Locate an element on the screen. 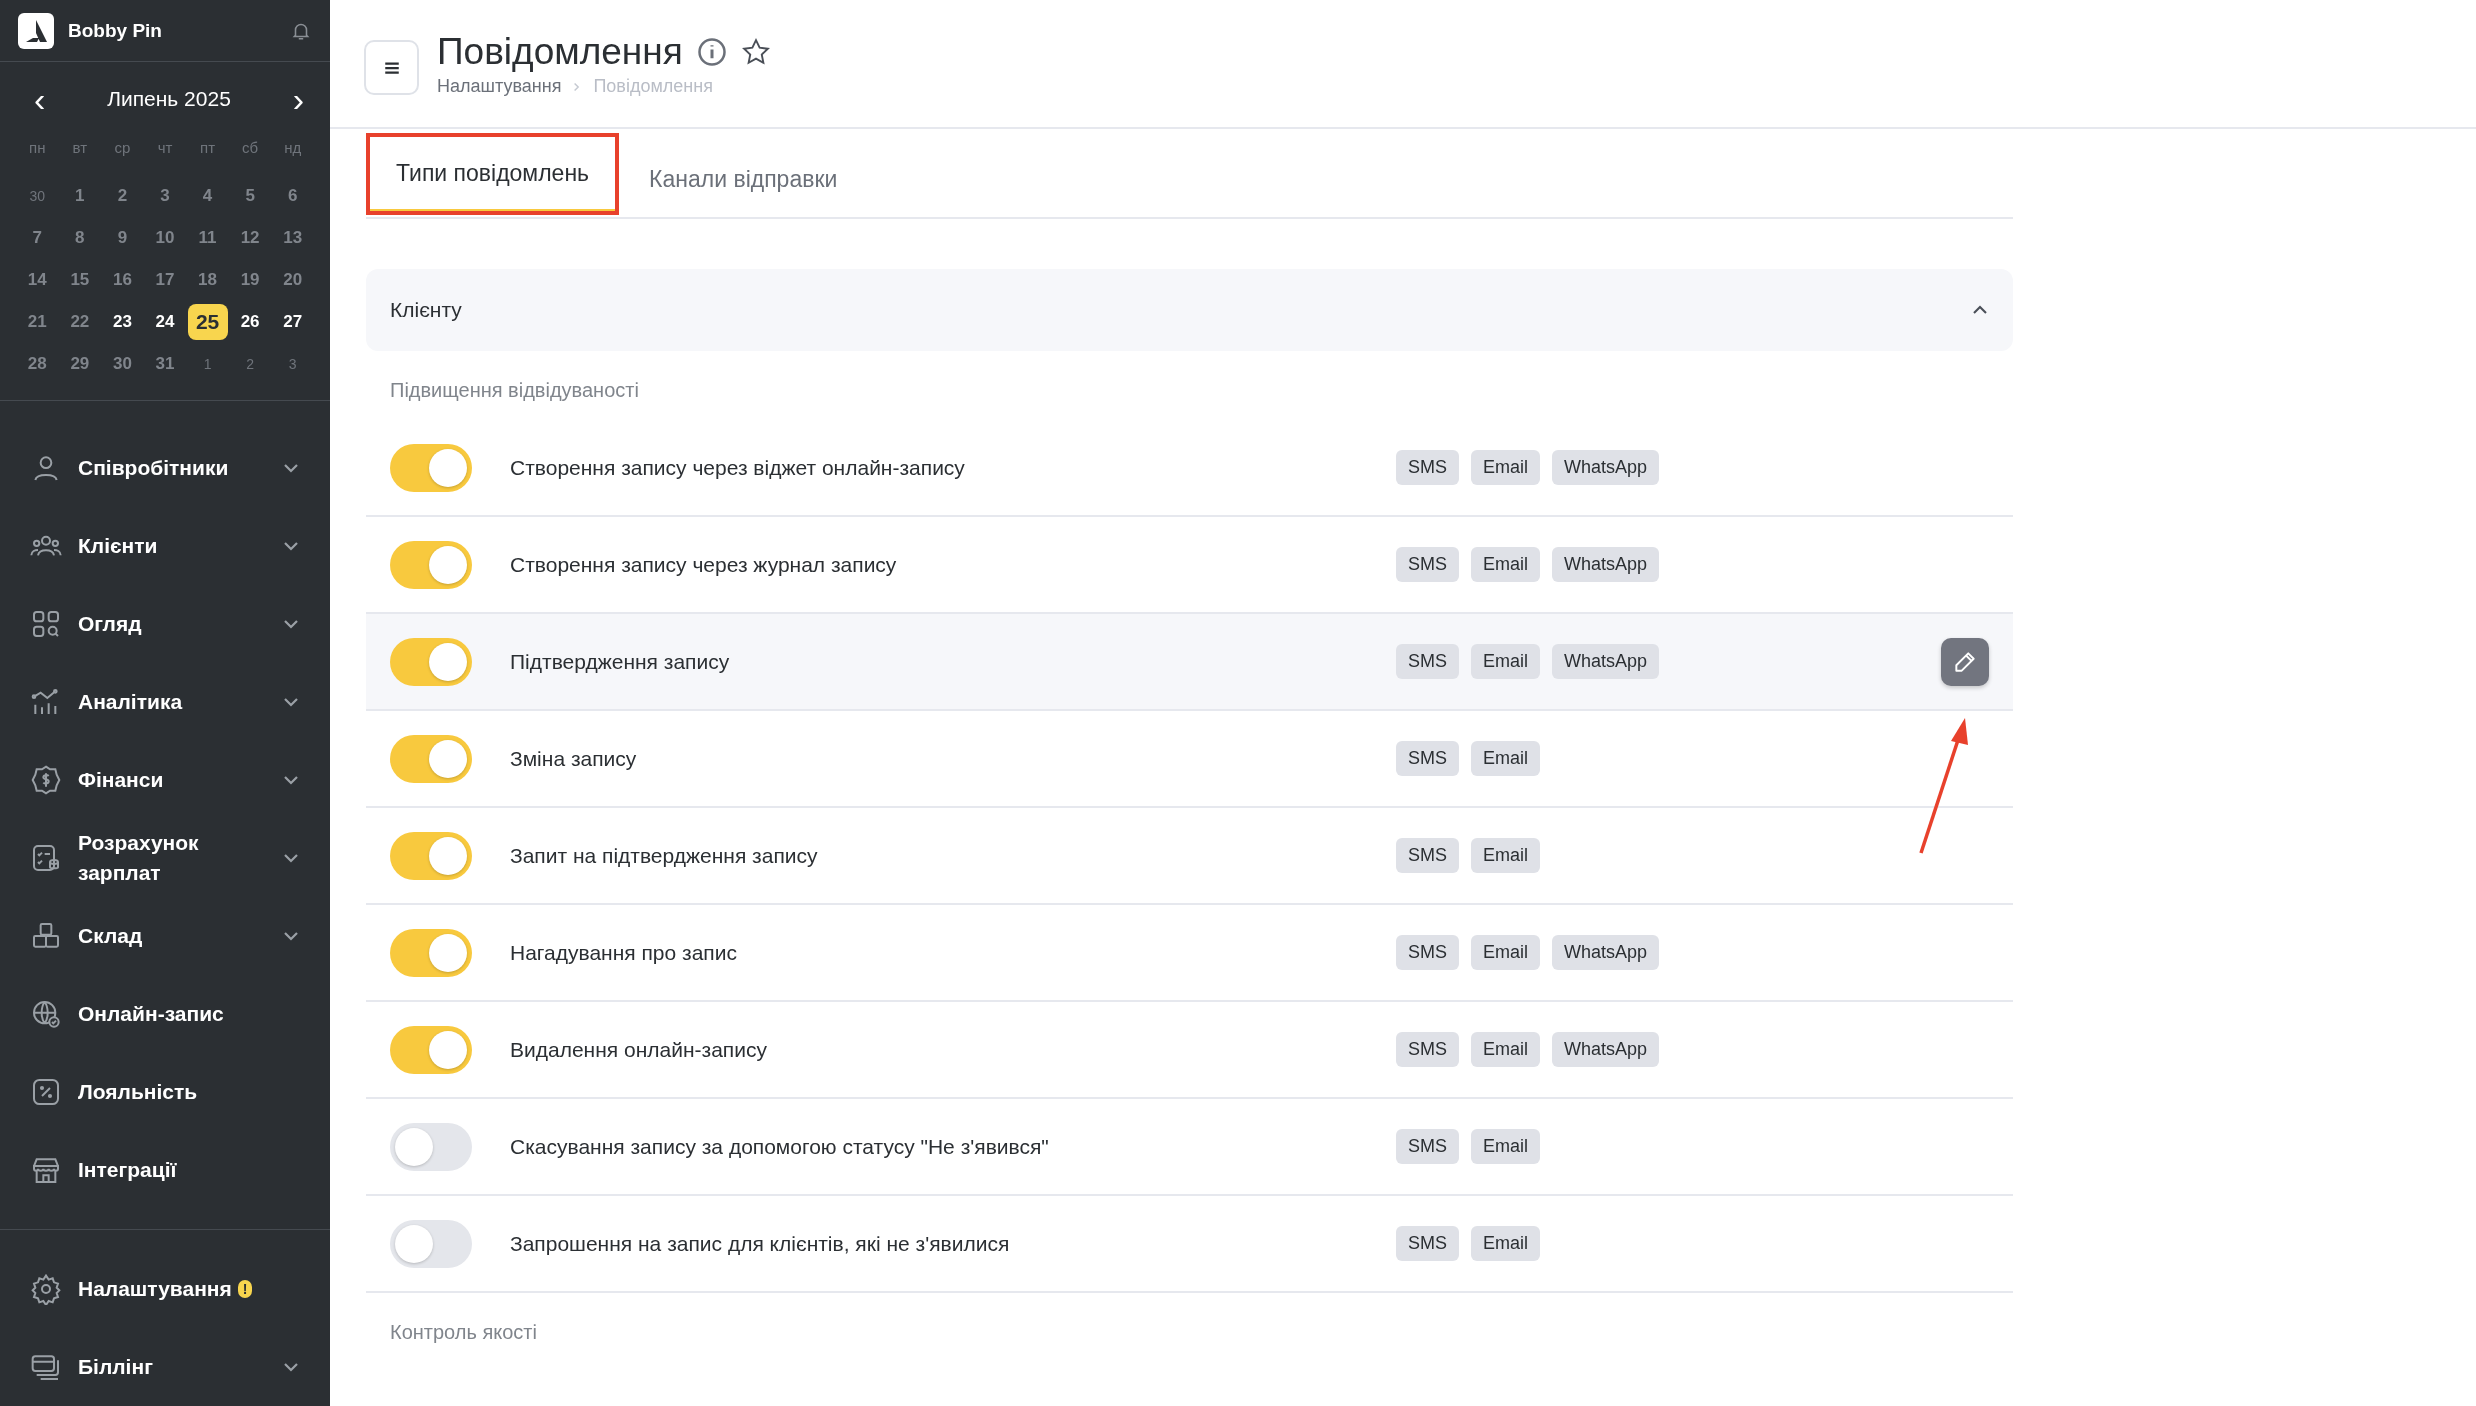 The width and height of the screenshot is (2476, 1406). calendar-day: 12 is located at coordinates (250, 238).